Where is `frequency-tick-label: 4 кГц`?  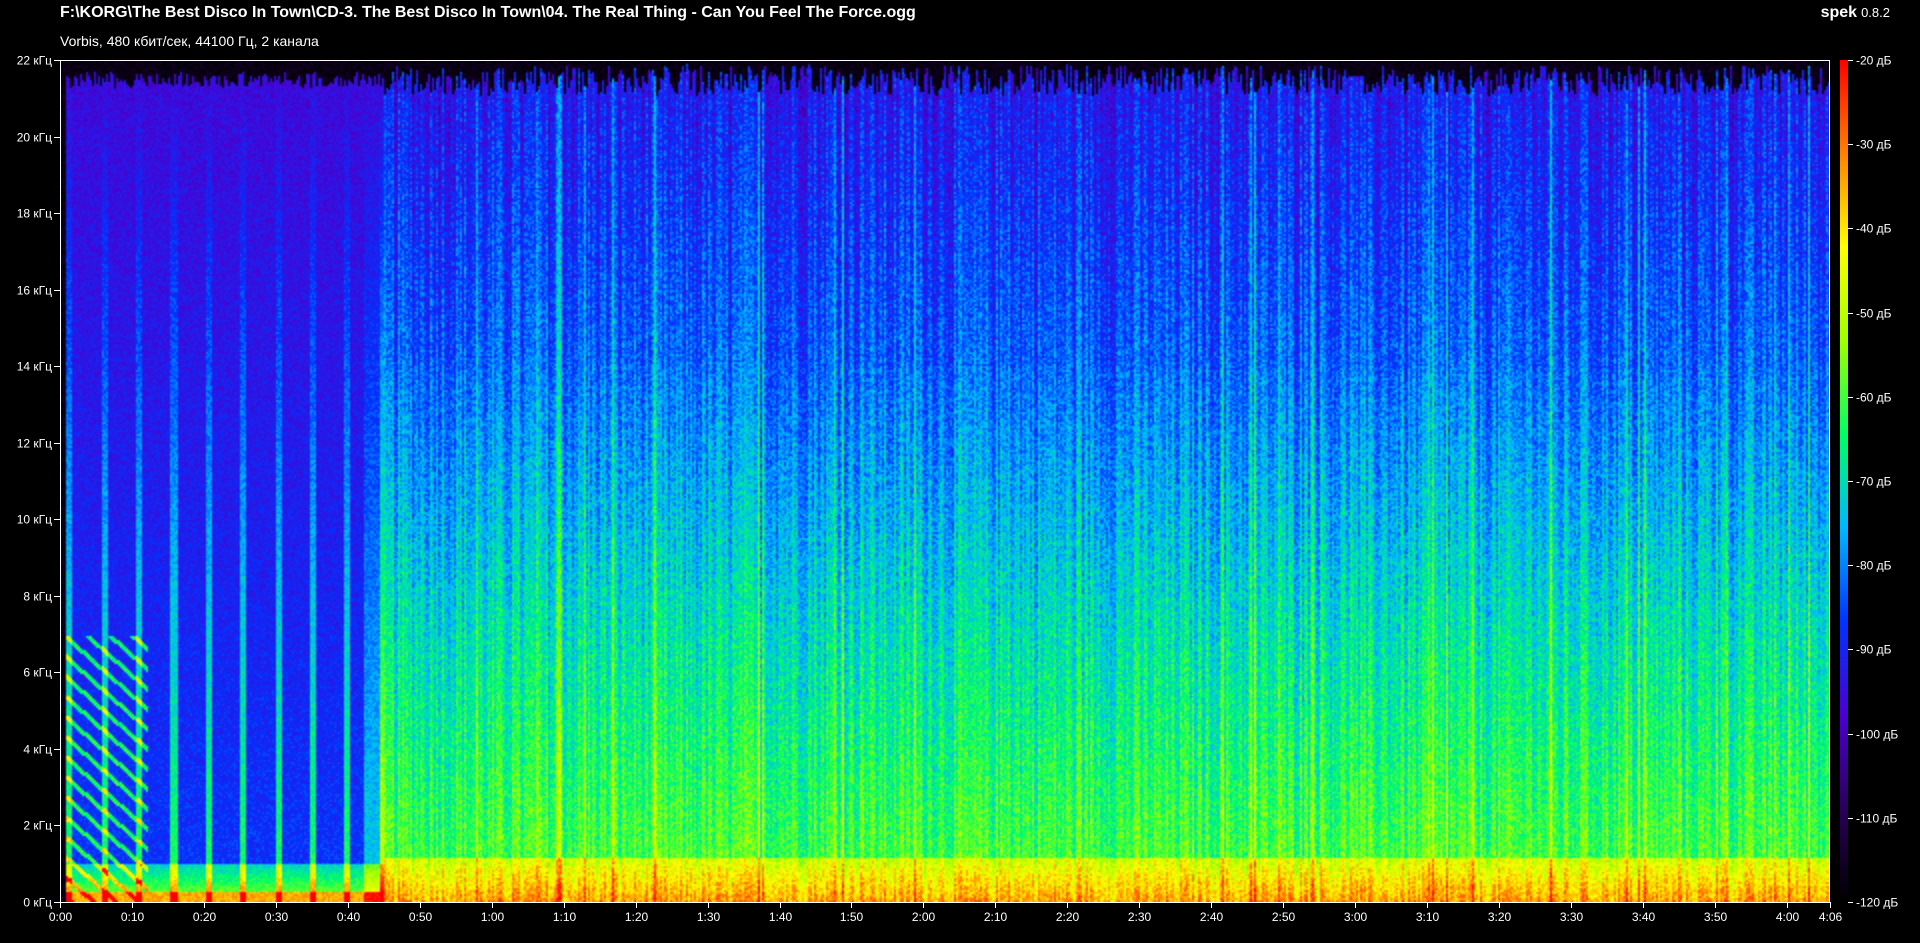
frequency-tick-label: 4 кГц is located at coordinates (37, 750).